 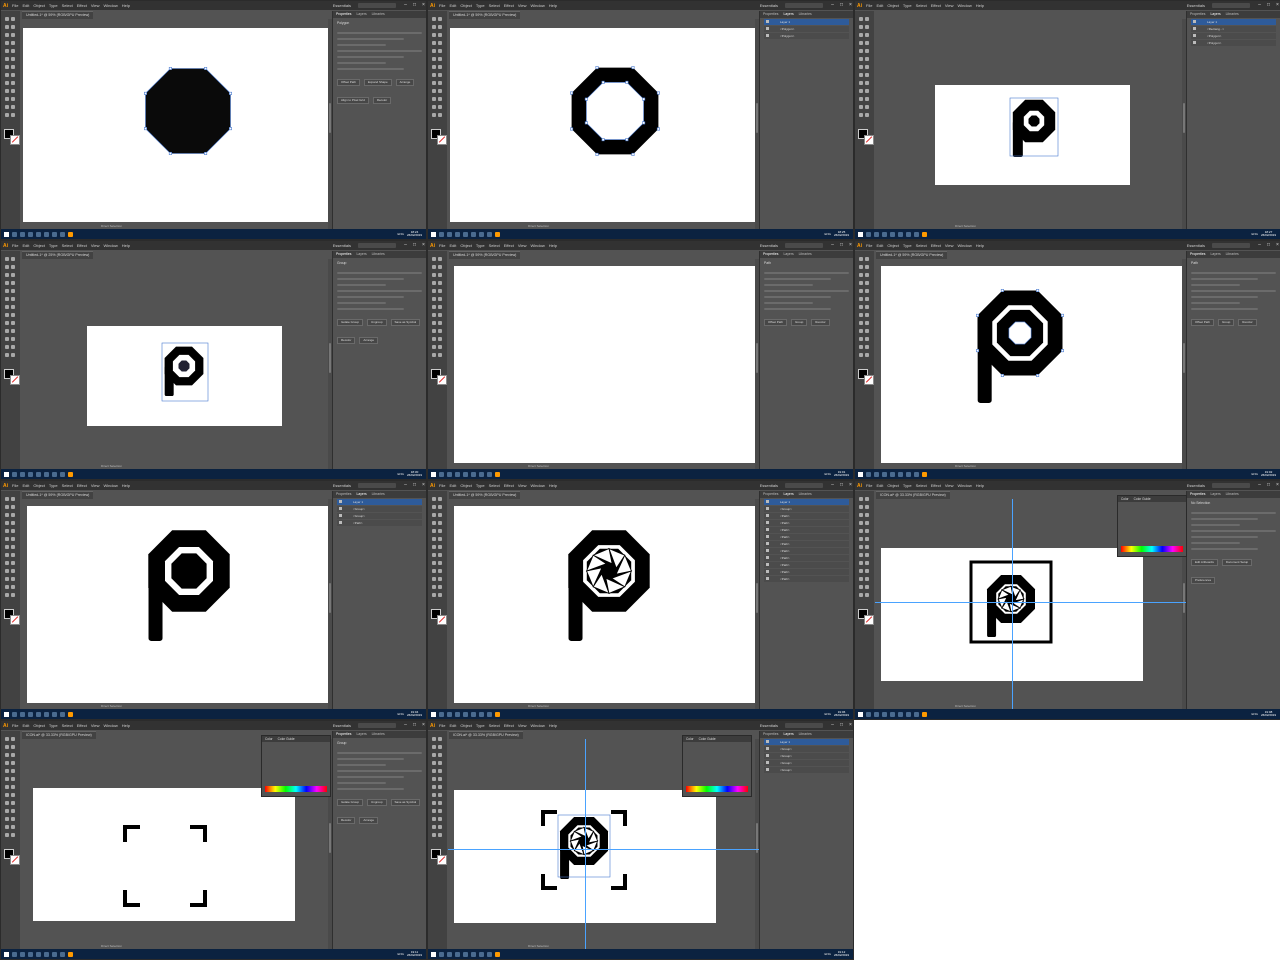 What do you see at coordinates (485, 495) in the screenshot?
I see `document-tab: Untitled-1* @ 59% (RGB/GPU Preview)` at bounding box center [485, 495].